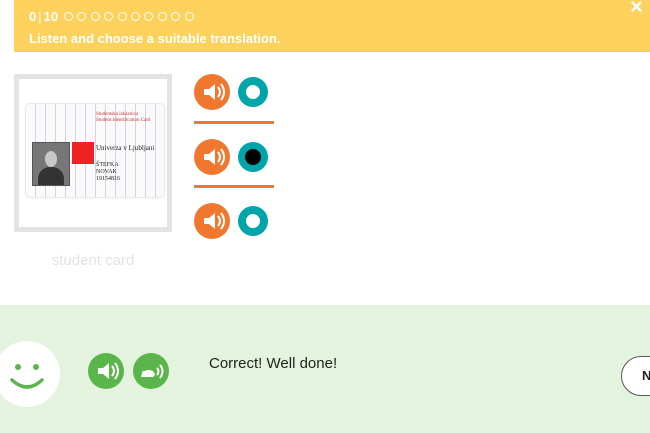 The width and height of the screenshot is (650, 433). What do you see at coordinates (636, 10) in the screenshot?
I see `close-icon: ×` at bounding box center [636, 10].